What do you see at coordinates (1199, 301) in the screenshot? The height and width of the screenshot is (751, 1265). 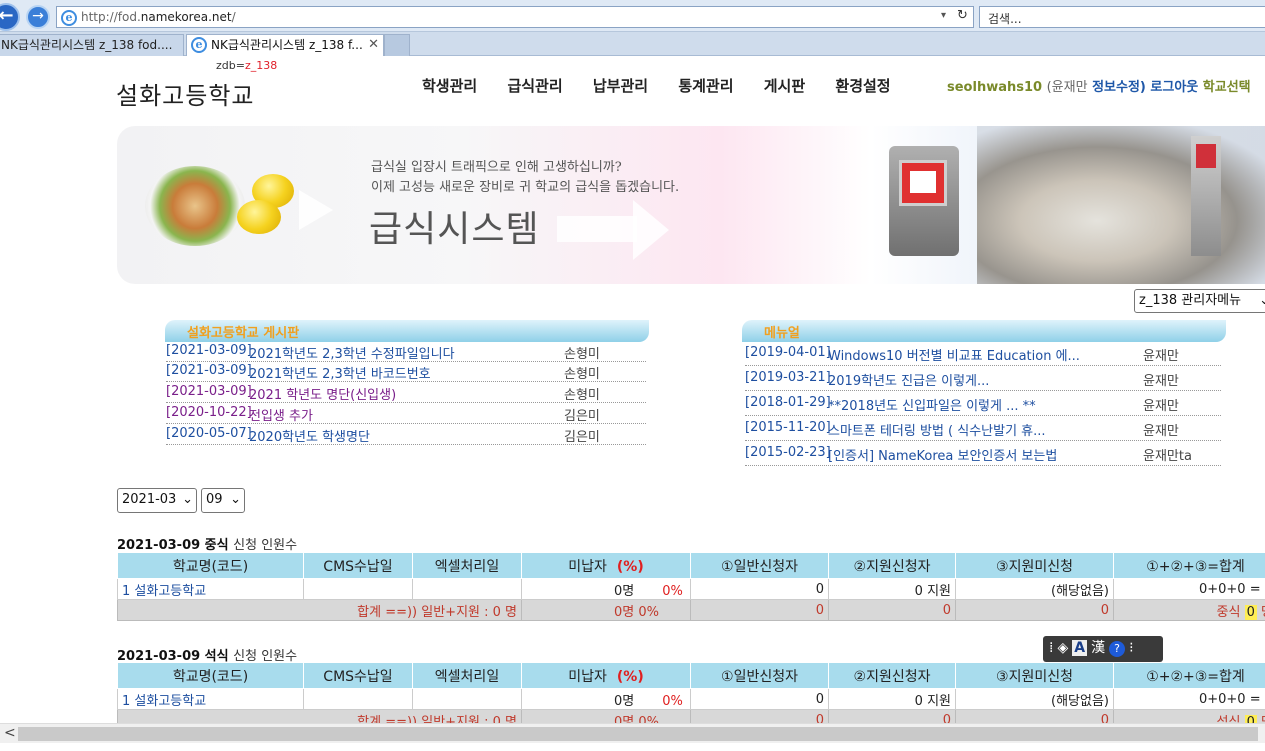 I see `admin-menu-select: z_138 관리자메뉴 ⌄` at bounding box center [1199, 301].